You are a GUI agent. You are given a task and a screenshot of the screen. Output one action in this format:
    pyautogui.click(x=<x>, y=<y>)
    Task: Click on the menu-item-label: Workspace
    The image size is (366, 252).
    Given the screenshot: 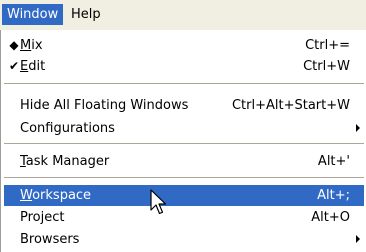 What is the action you would take?
    pyautogui.click(x=56, y=195)
    